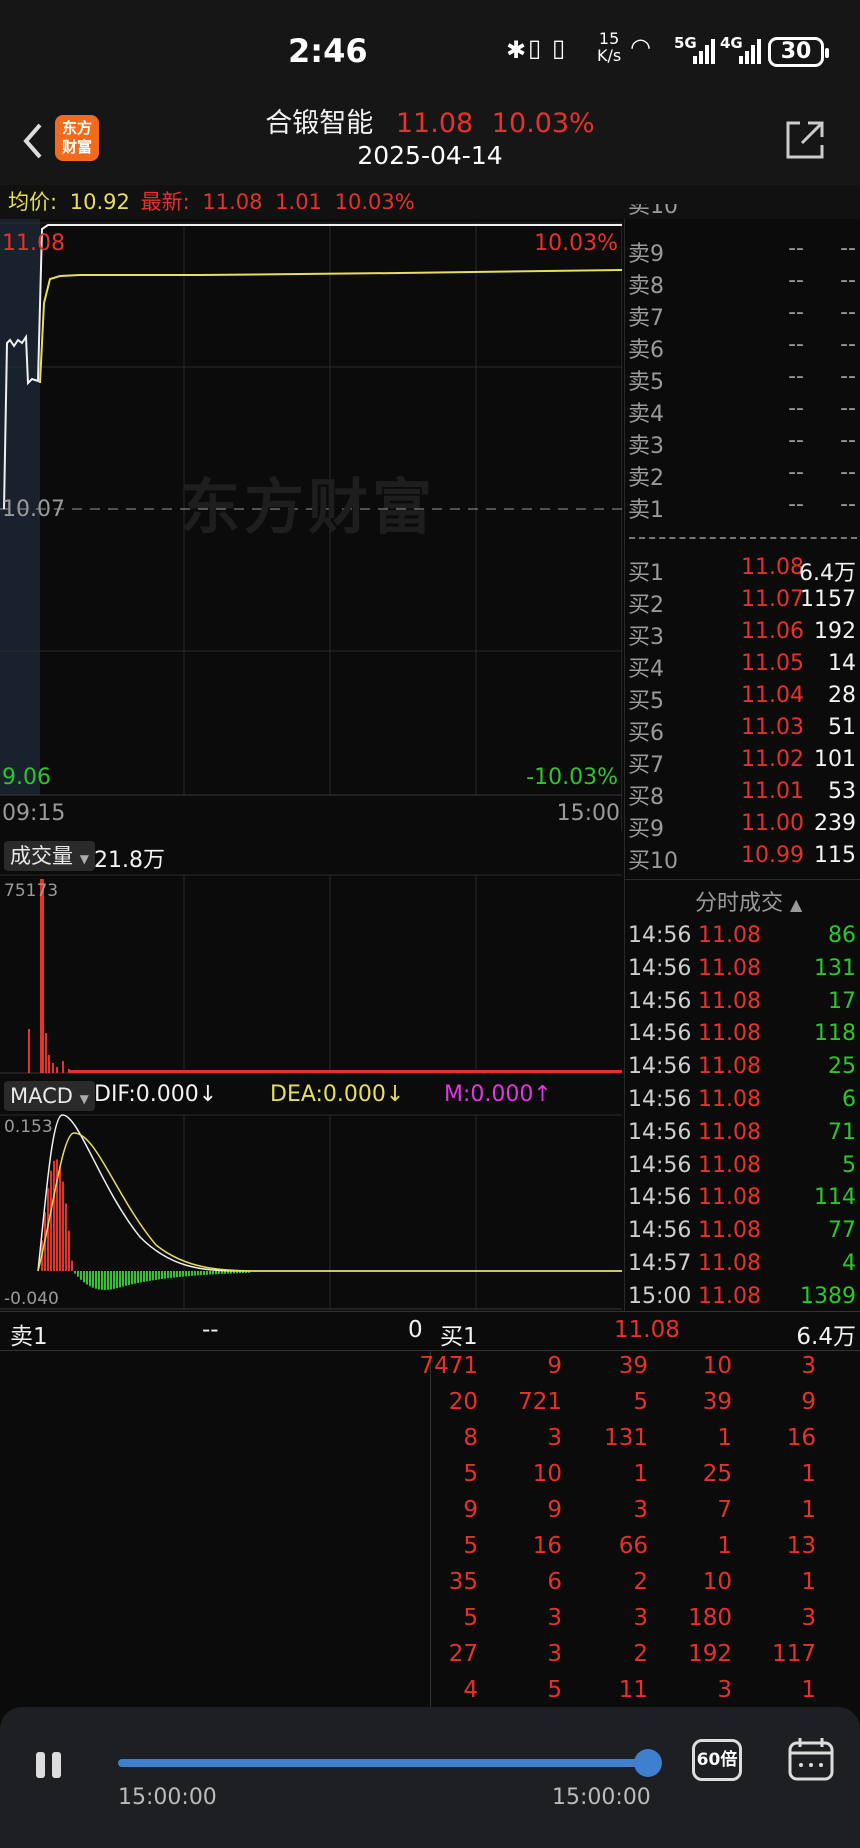 This screenshot has height=1848, width=860. What do you see at coordinates (646, 765) in the screenshot?
I see `order-label: 买7` at bounding box center [646, 765].